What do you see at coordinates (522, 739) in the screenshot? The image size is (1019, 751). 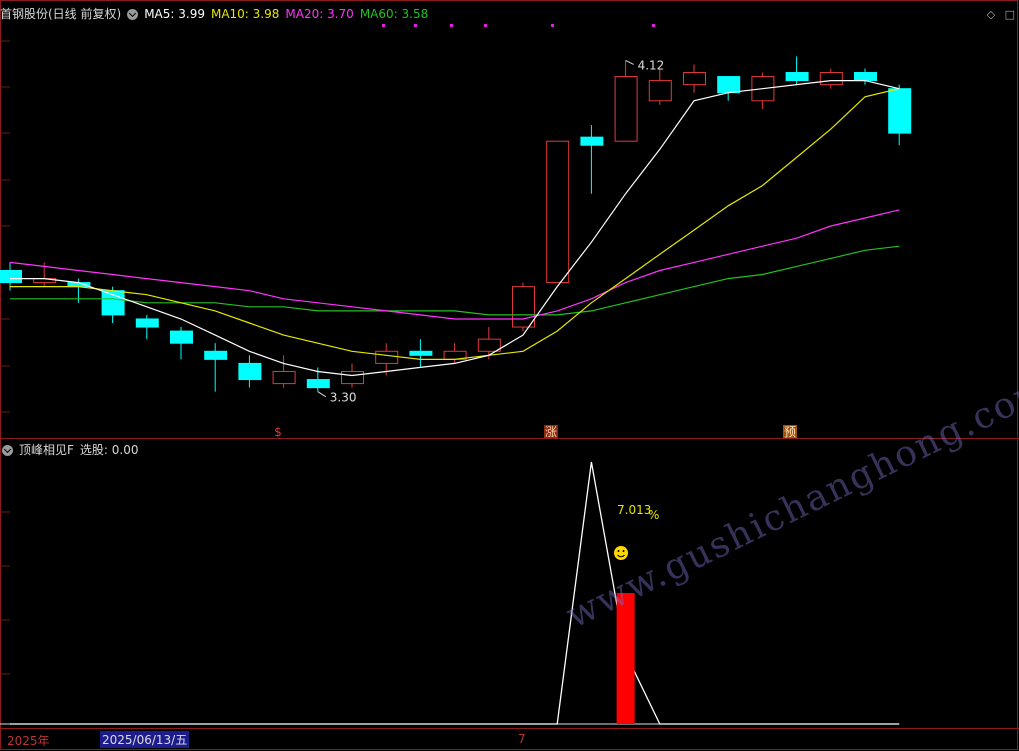 I see `month-tick: 7` at bounding box center [522, 739].